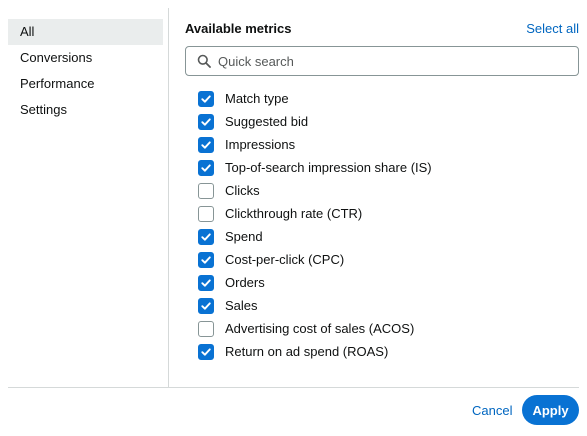 This screenshot has height=436, width=587. What do you see at coordinates (293, 387) in the screenshot?
I see `footer-divider` at bounding box center [293, 387].